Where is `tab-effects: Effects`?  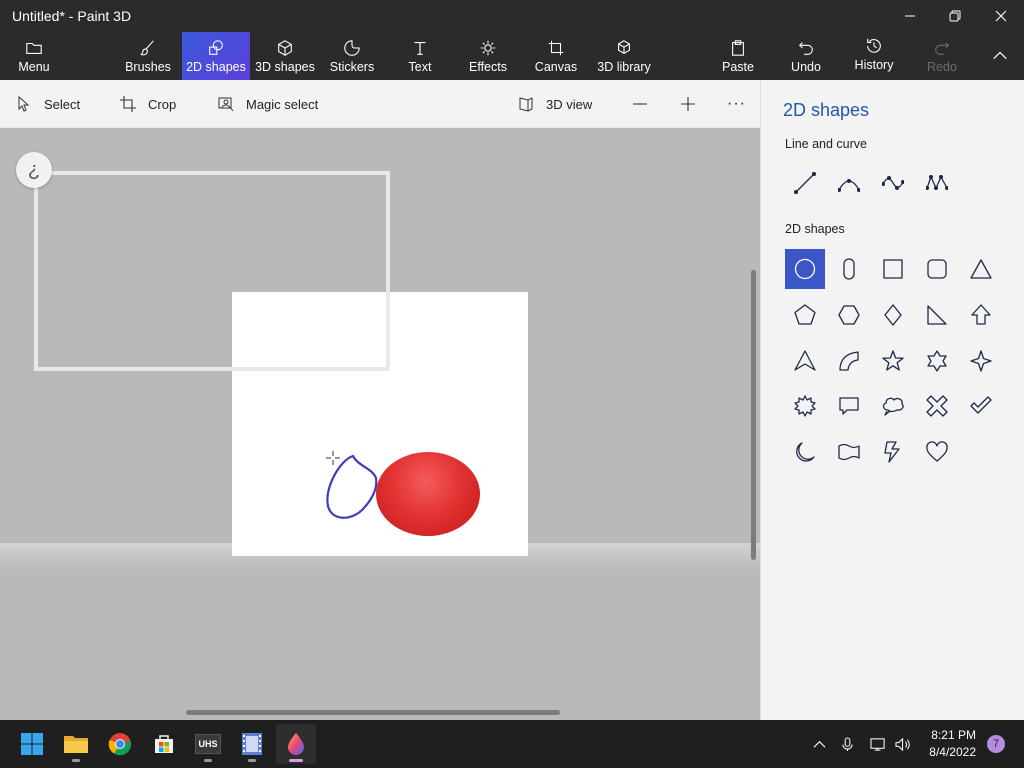 tab-effects: Effects is located at coordinates (488, 56).